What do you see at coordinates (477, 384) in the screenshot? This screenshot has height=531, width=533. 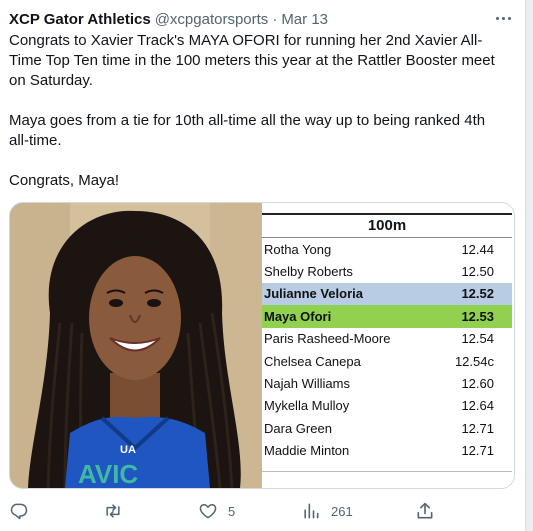 I see `athlete-time: 12.60` at bounding box center [477, 384].